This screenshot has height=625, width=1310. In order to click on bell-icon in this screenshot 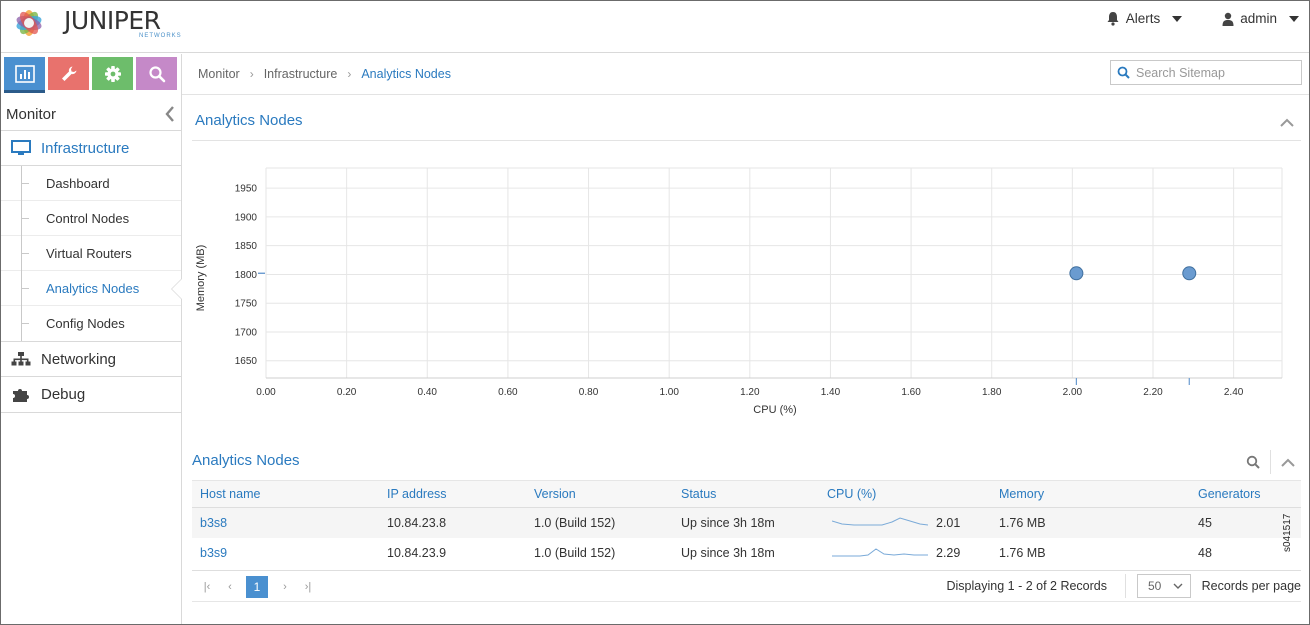, I will do `click(1113, 19)`.